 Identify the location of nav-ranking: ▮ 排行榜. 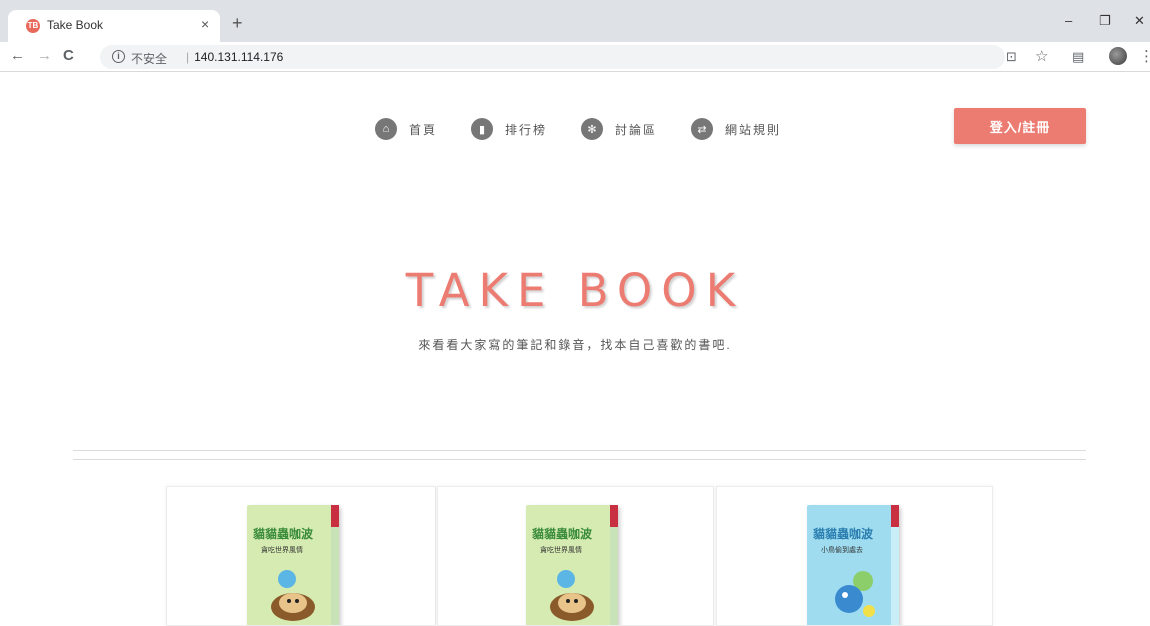
(509, 129).